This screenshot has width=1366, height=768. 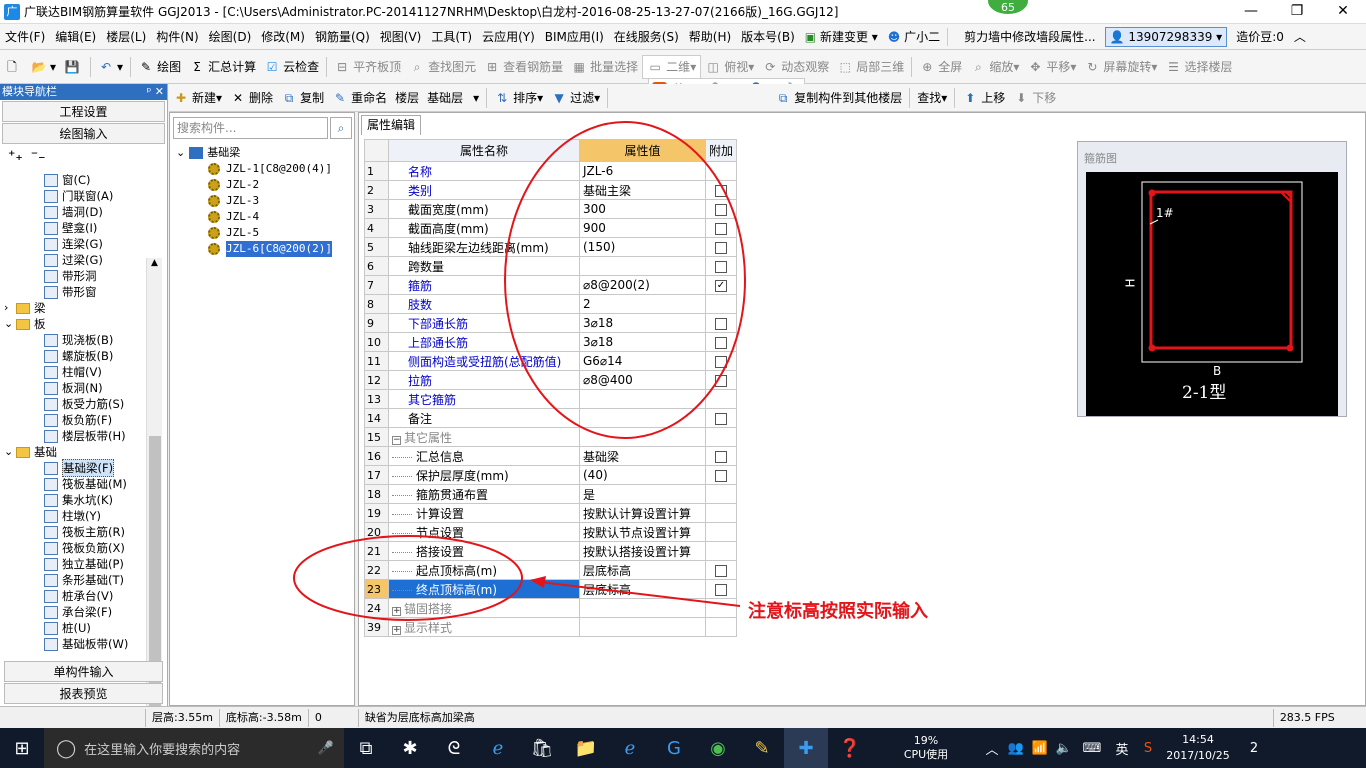 What do you see at coordinates (38, 156) in the screenshot?
I see `collapse-all-icon: ⁻₋` at bounding box center [38, 156].